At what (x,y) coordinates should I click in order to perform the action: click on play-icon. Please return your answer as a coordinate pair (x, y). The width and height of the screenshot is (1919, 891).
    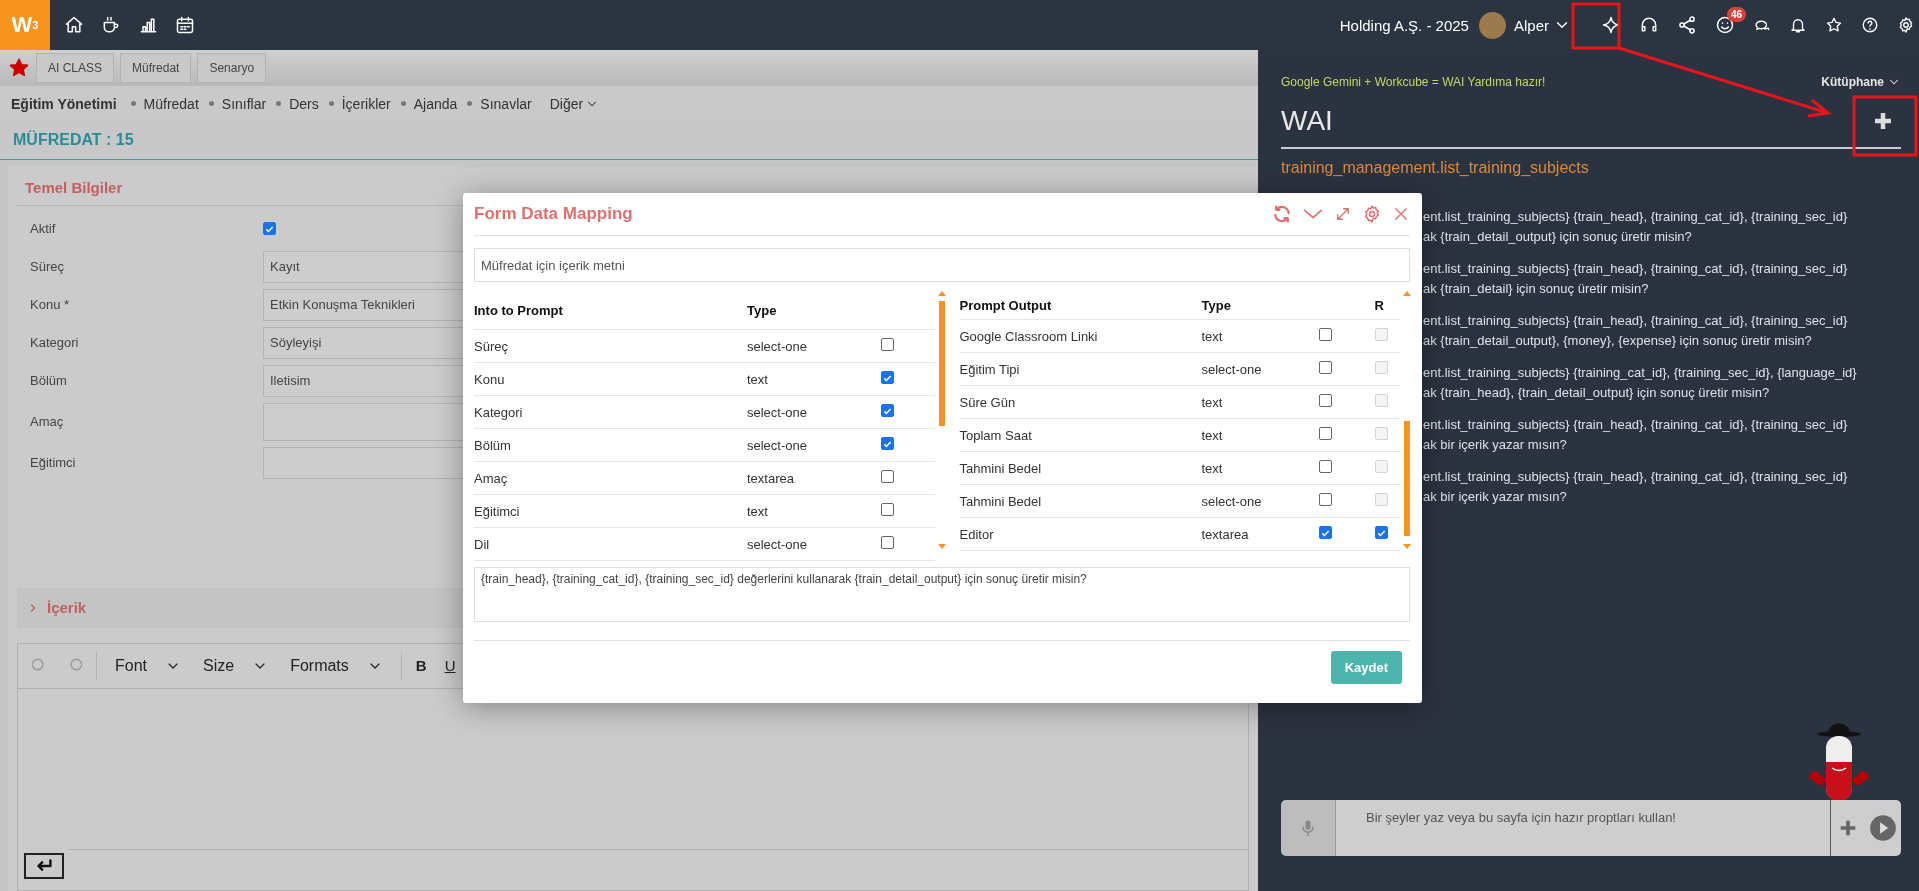
    Looking at the image, I should click on (1883, 828).